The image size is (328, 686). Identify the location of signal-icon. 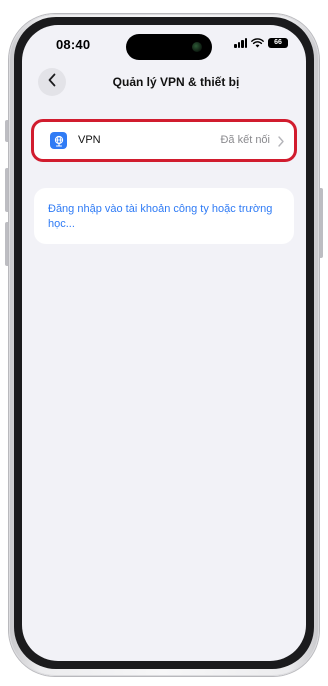
(240, 43).